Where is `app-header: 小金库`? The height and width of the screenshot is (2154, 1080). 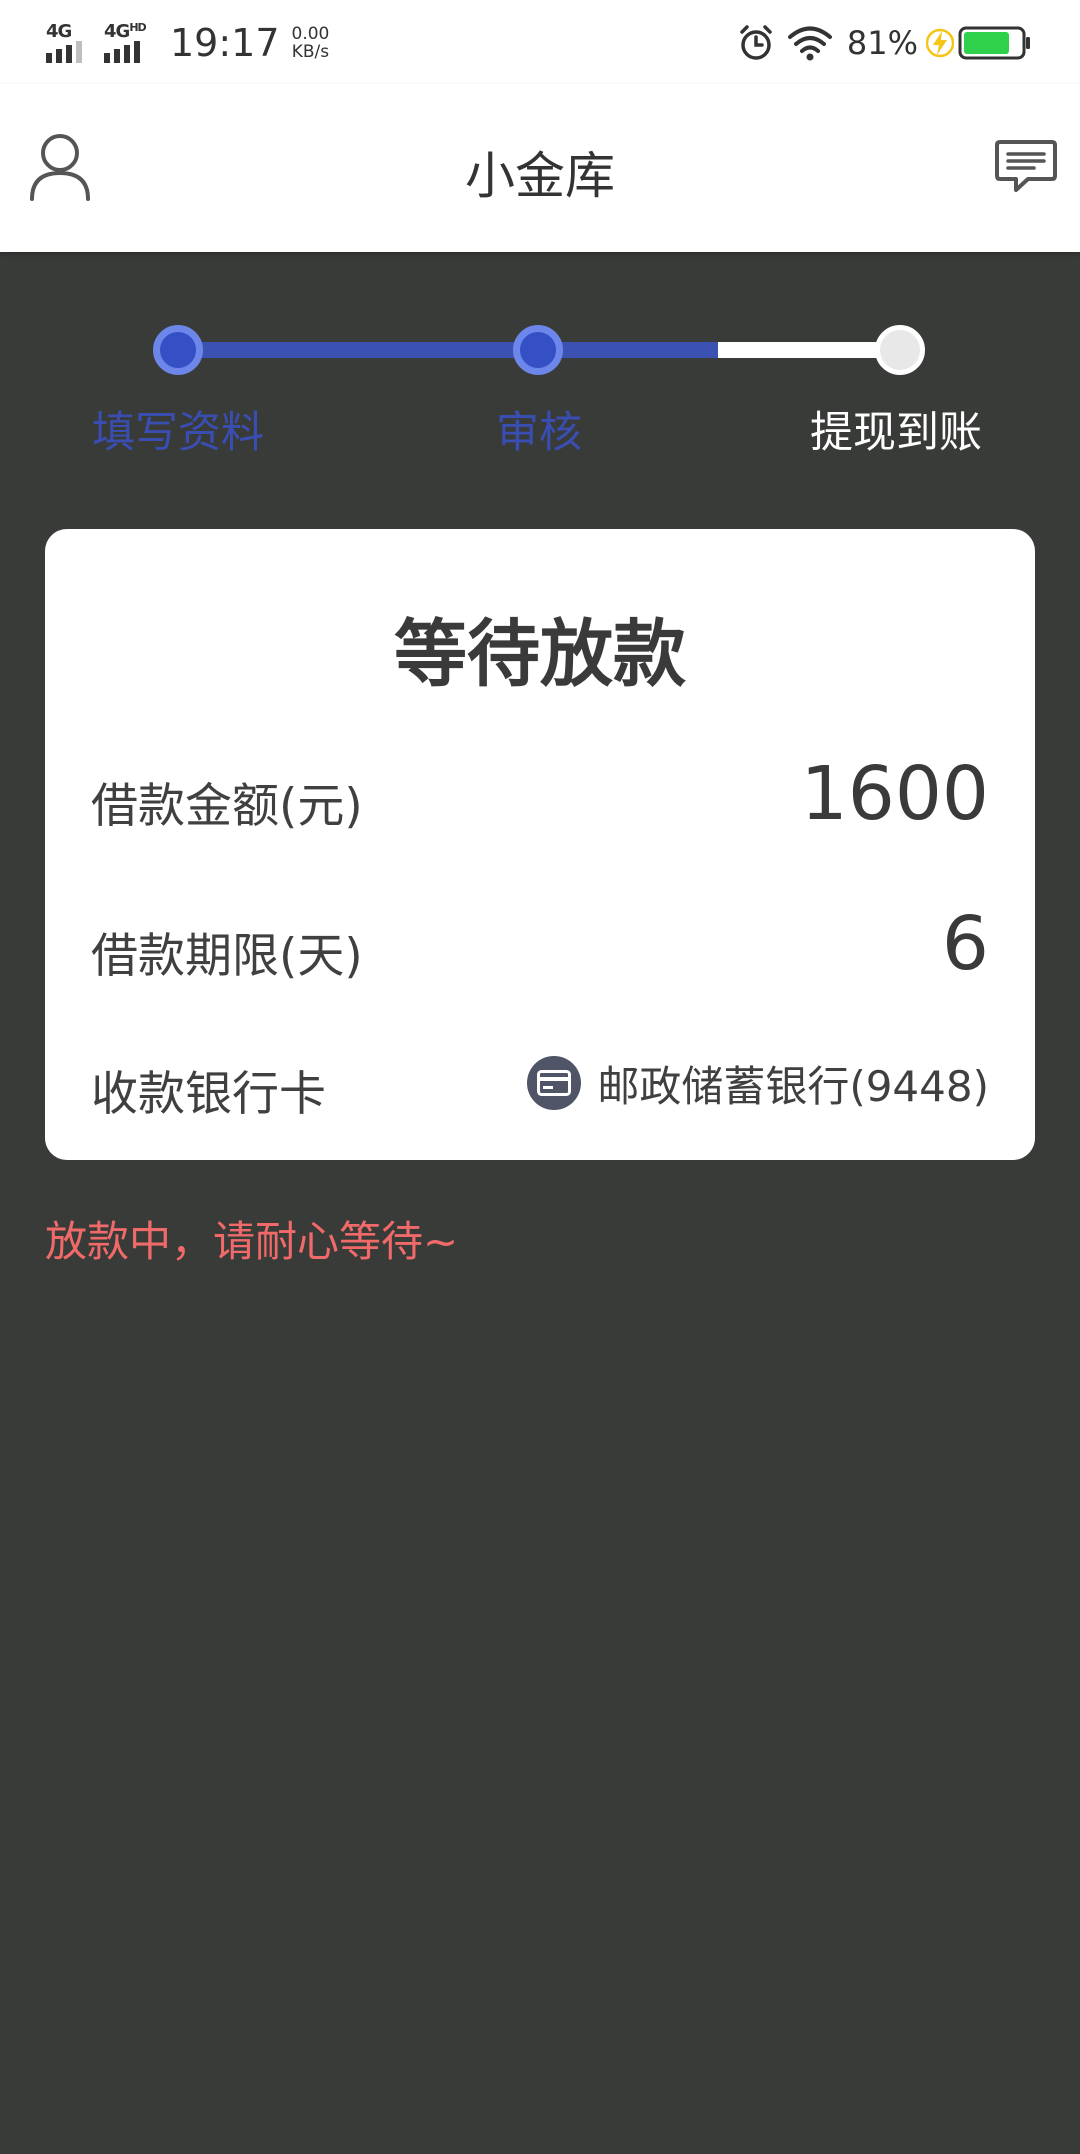 app-header: 小金库 is located at coordinates (540, 168).